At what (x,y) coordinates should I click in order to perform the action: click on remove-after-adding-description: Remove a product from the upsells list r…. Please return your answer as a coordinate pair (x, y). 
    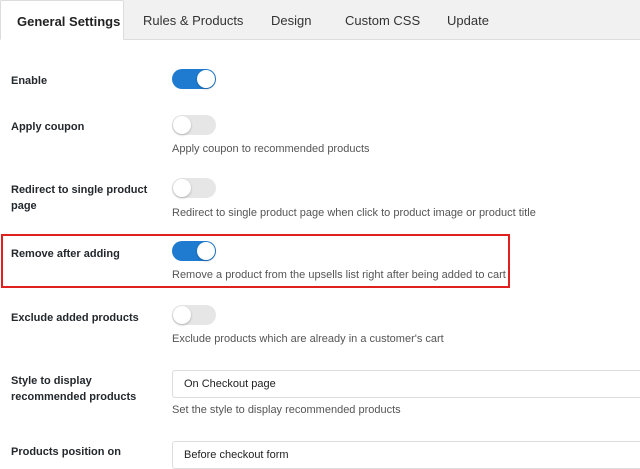
    Looking at the image, I should click on (339, 275).